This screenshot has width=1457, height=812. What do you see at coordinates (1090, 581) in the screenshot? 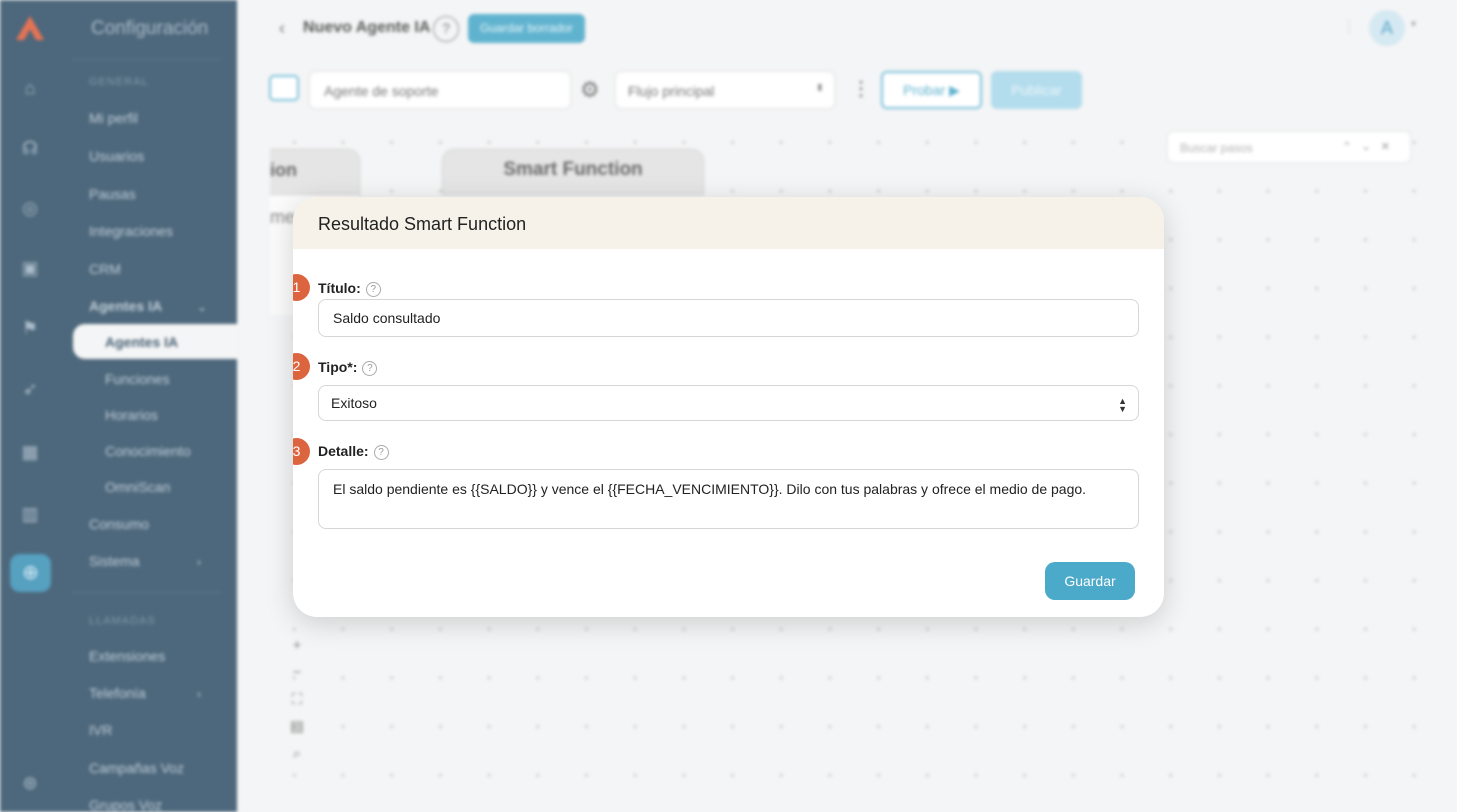
I see `save-button: Guardar` at bounding box center [1090, 581].